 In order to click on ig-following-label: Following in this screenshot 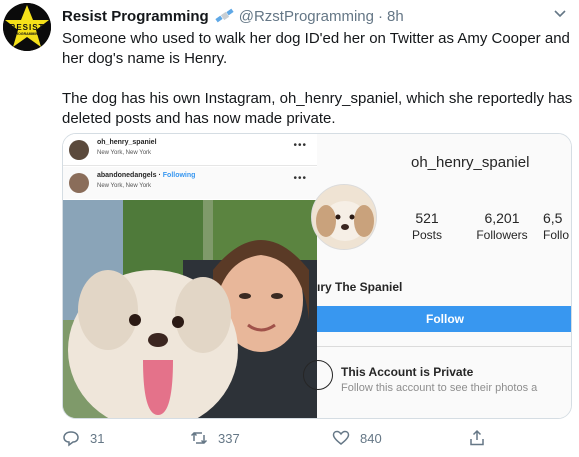, I will do `click(179, 175)`.